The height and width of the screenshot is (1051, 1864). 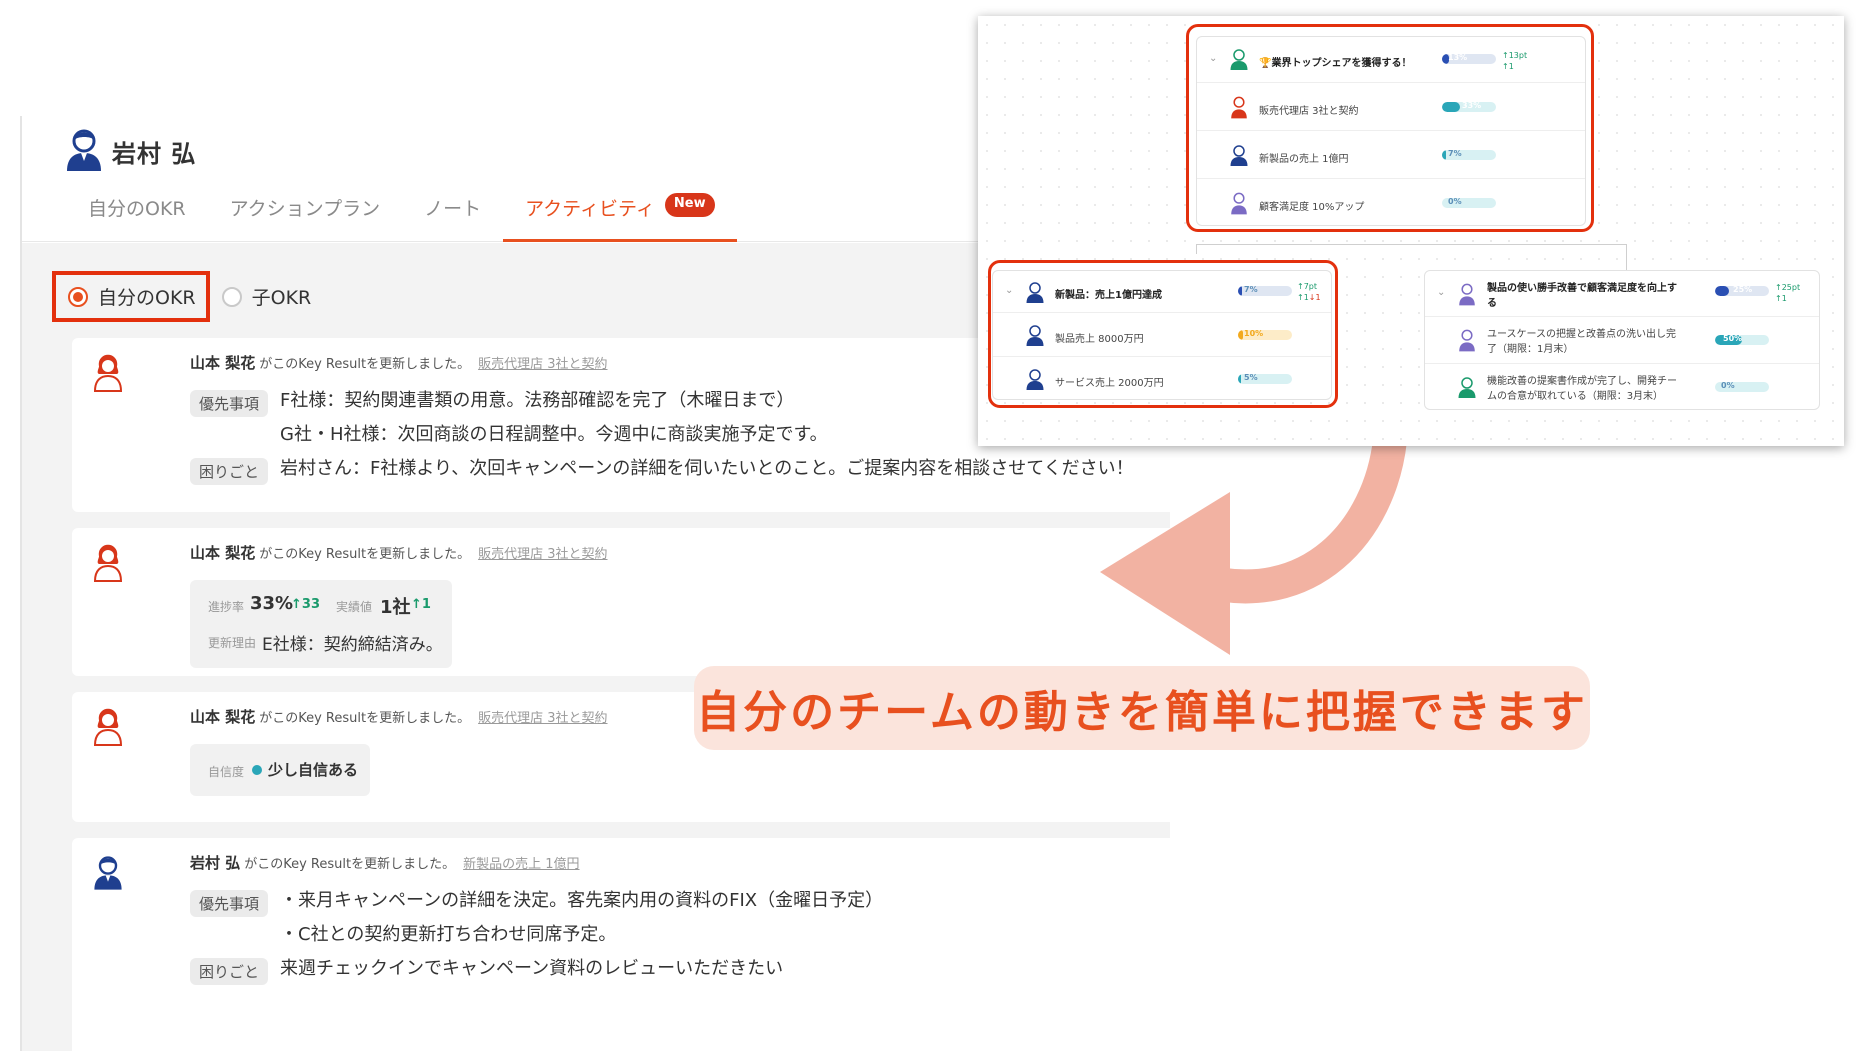 What do you see at coordinates (354, 607) in the screenshot?
I see `actual-label: 実績値` at bounding box center [354, 607].